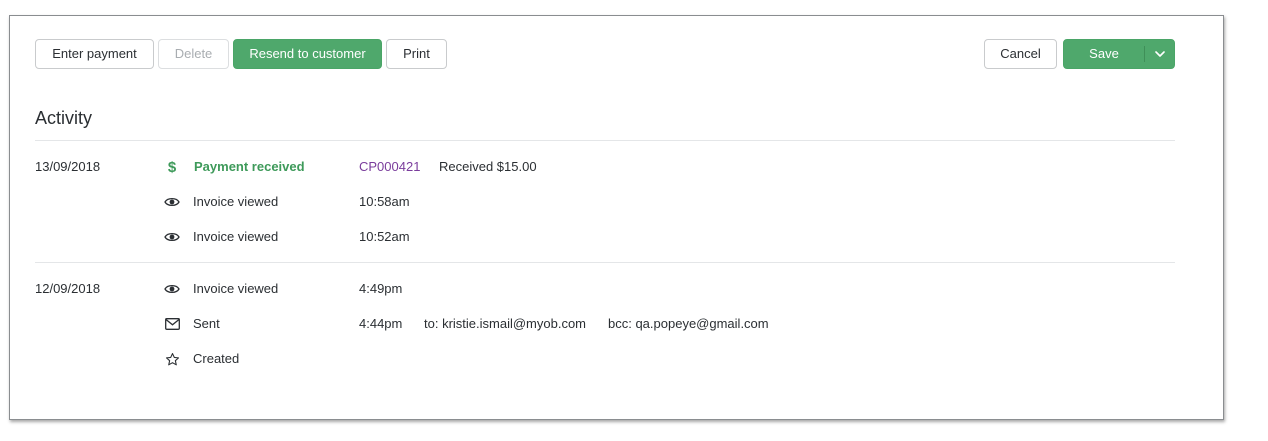 The height and width of the screenshot is (441, 1268). I want to click on star-icon, so click(172, 359).